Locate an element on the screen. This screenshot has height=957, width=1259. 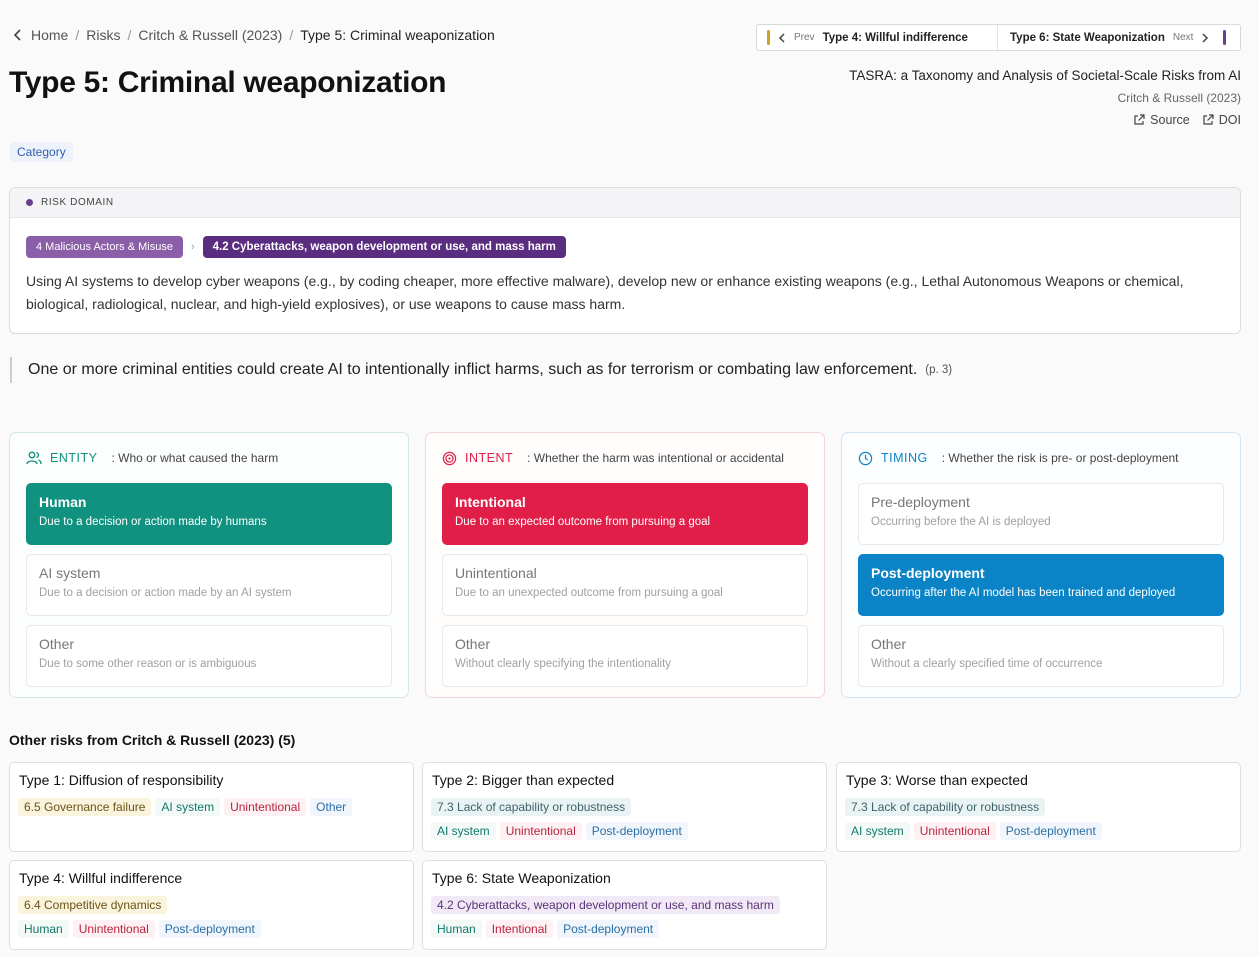
prev-label: Prev is located at coordinates (804, 37).